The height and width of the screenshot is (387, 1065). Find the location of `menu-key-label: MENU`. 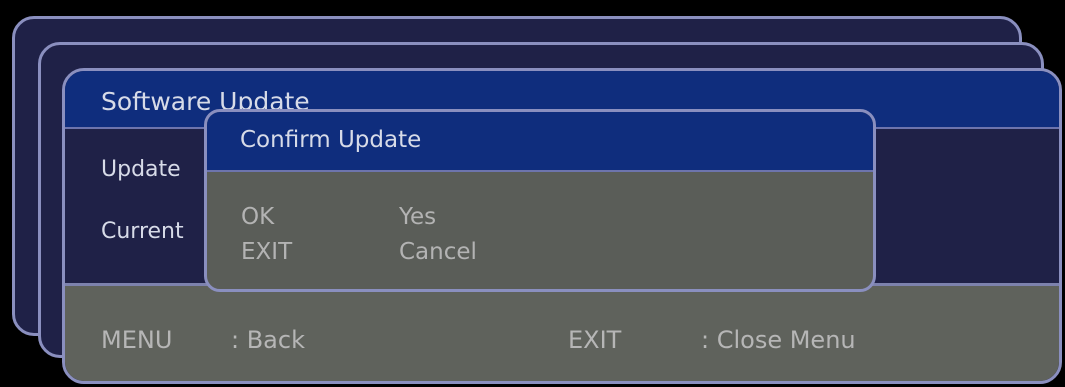

menu-key-label: MENU is located at coordinates (136, 340).